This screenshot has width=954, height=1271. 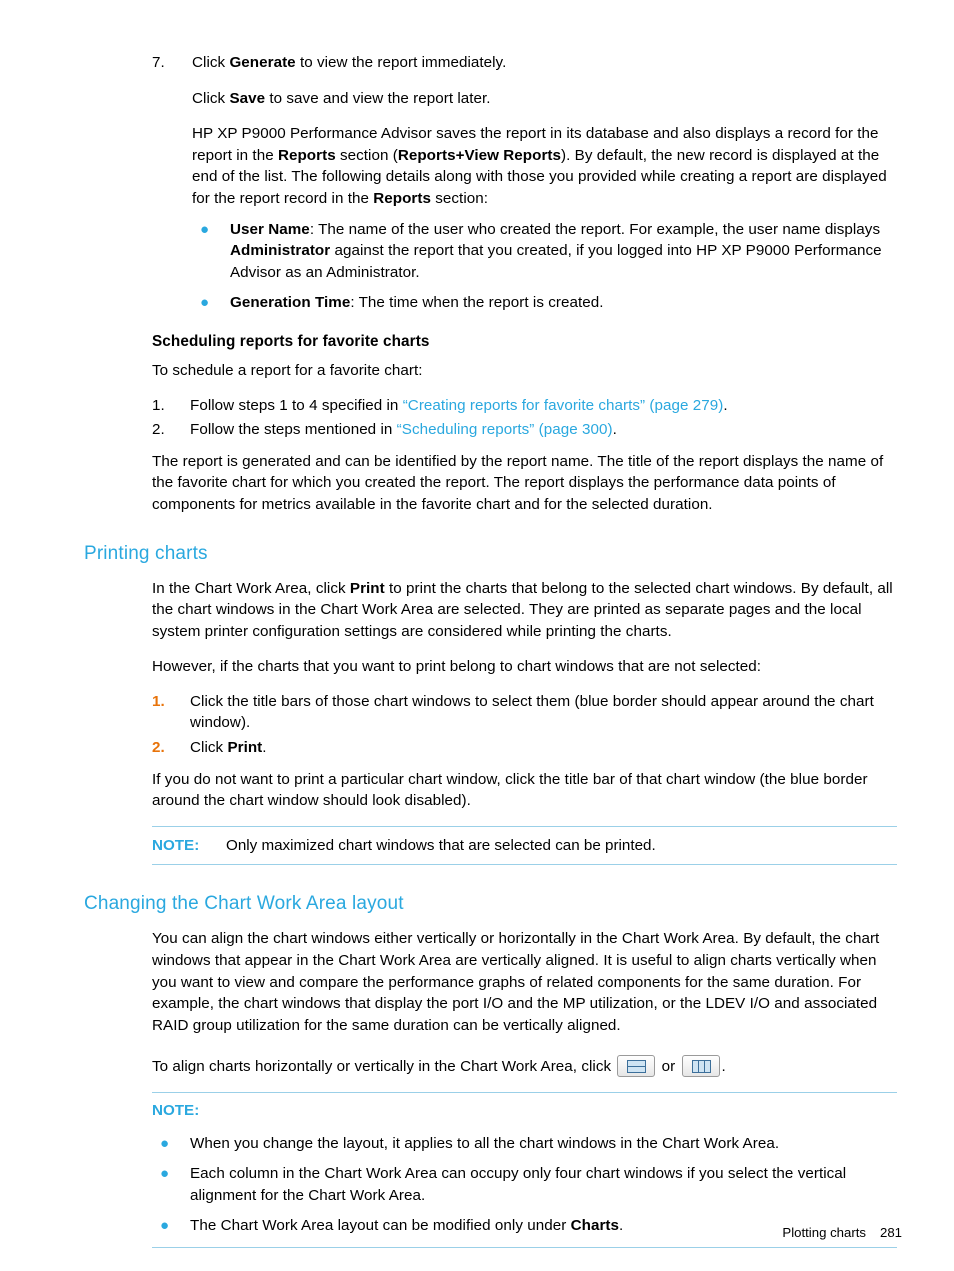 What do you see at coordinates (158, 430) in the screenshot?
I see `scheduling-step-2-number: 2.` at bounding box center [158, 430].